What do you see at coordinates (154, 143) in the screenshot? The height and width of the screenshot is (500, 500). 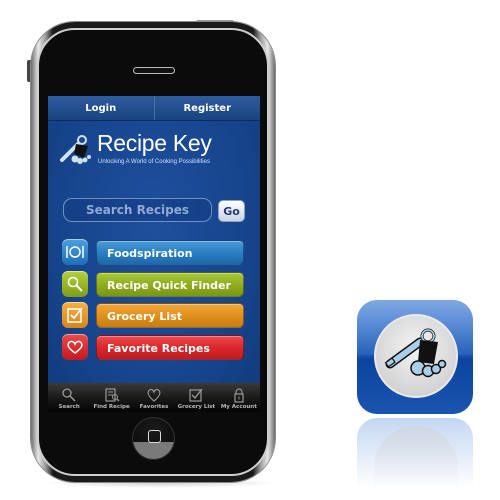 I see `app-title: Recipe Key` at bounding box center [154, 143].